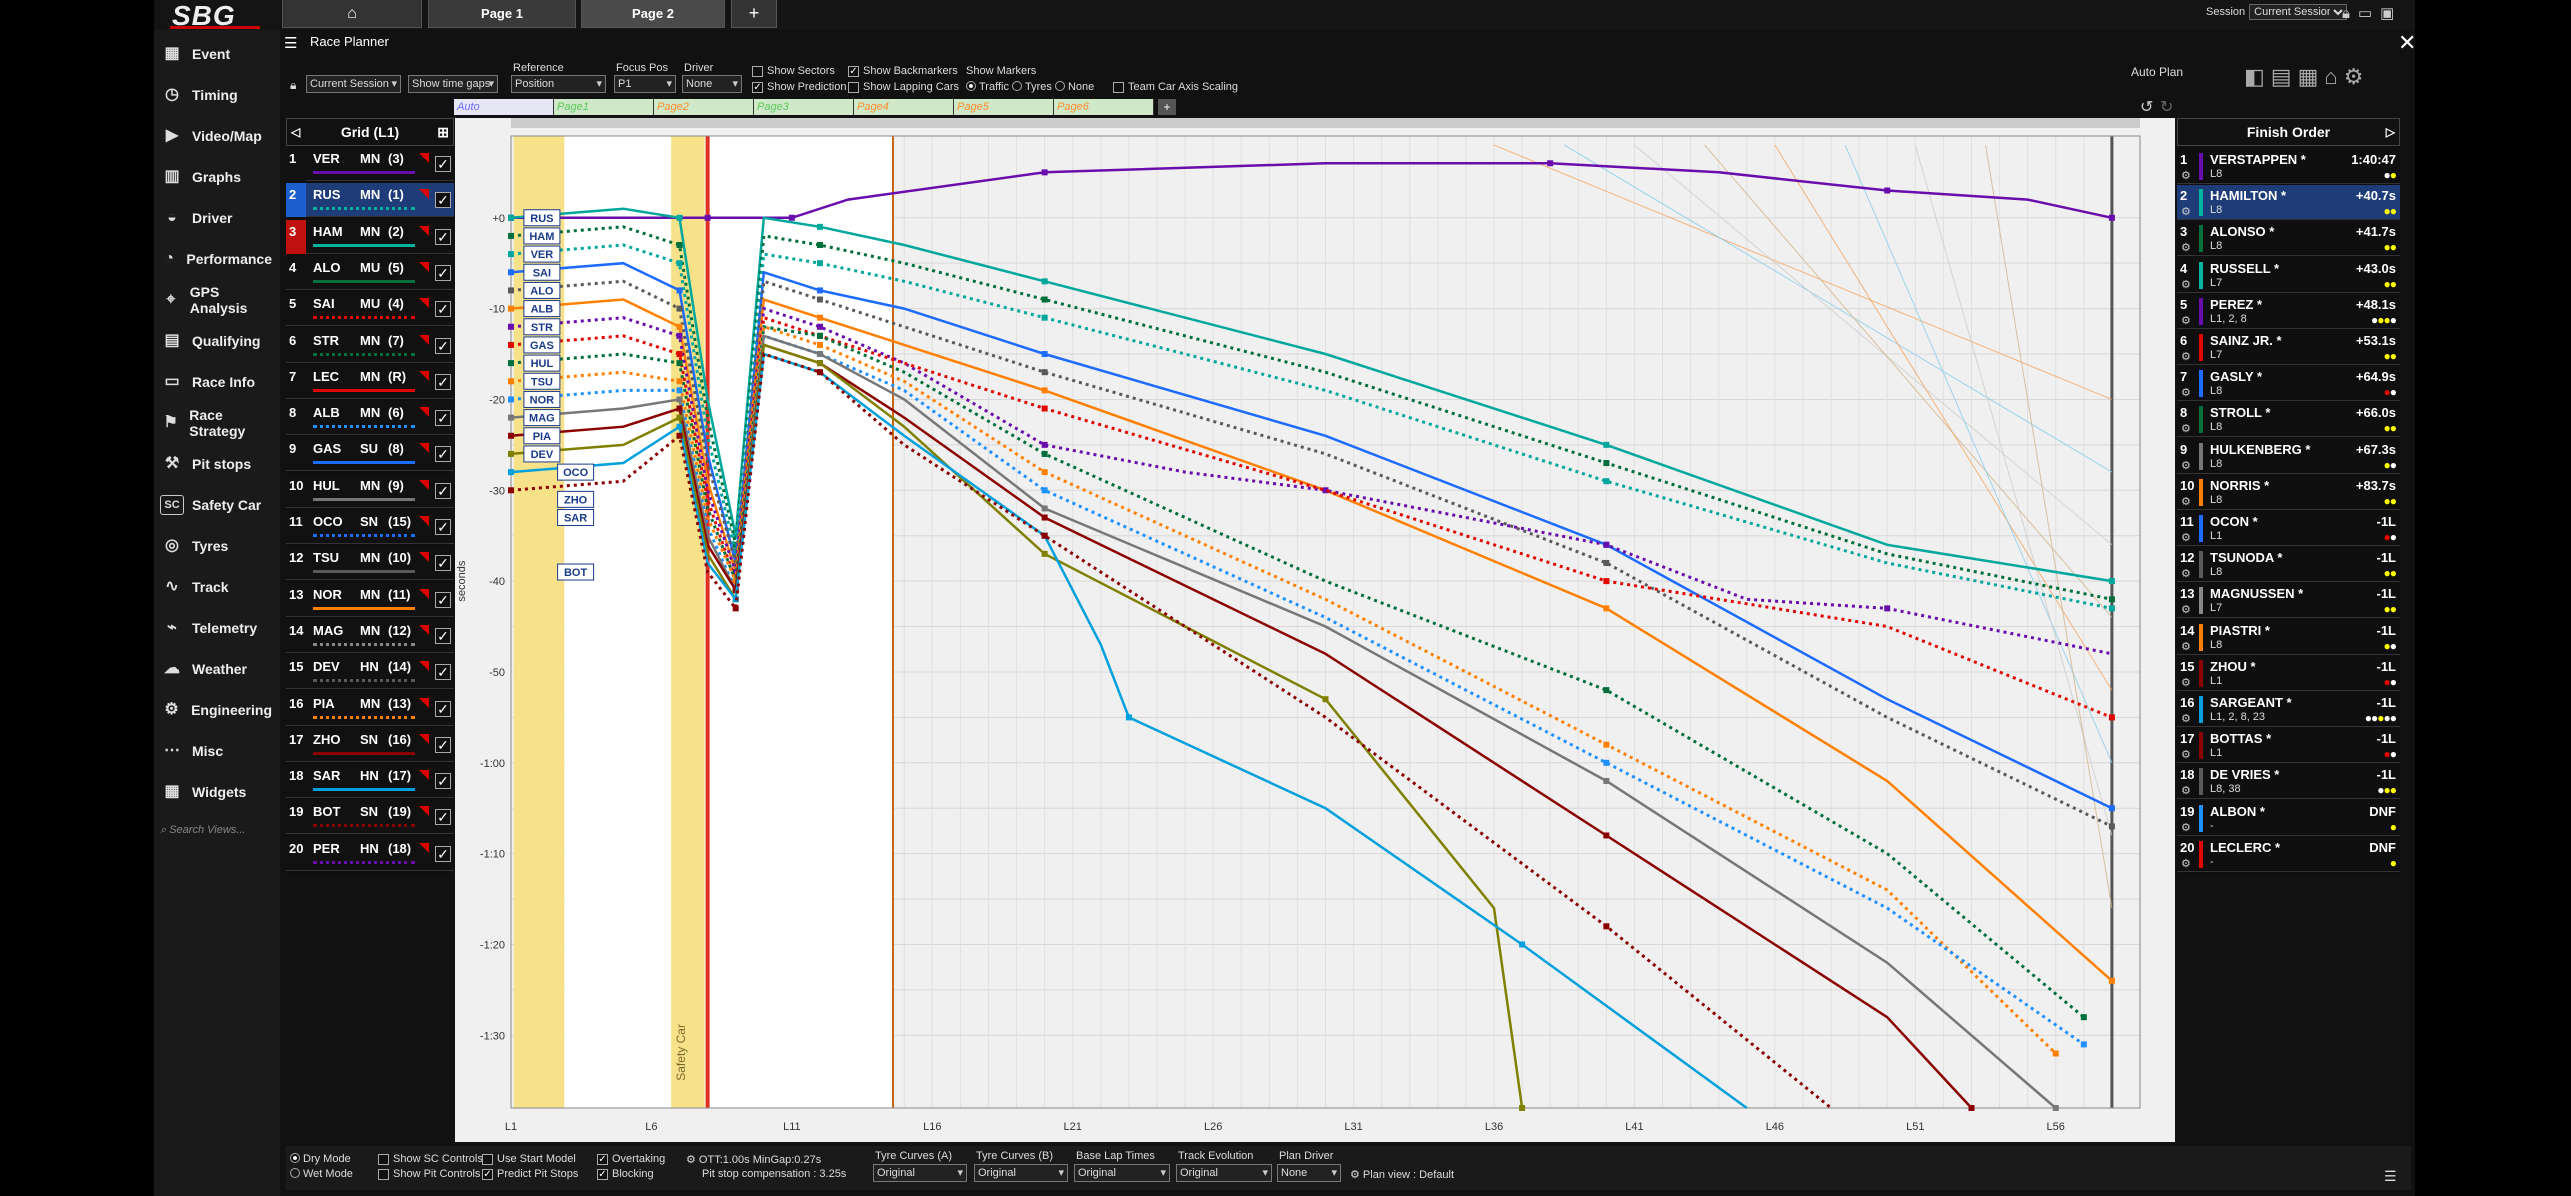  I want to click on grid-row: 1 VER MN (3) ✓, so click(370, 164).